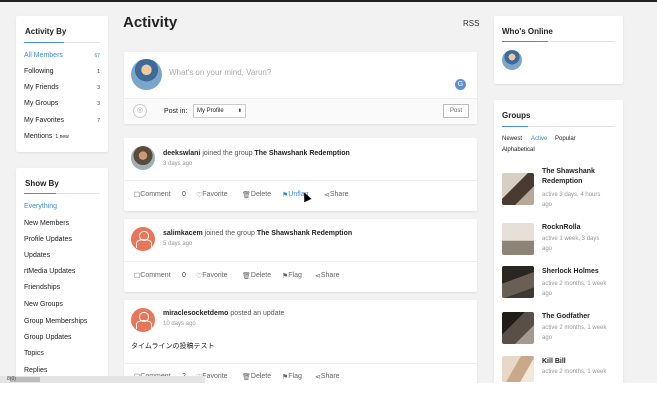 The height and width of the screenshot is (396, 657). I want to click on filter-label: My Favorites, so click(44, 120).